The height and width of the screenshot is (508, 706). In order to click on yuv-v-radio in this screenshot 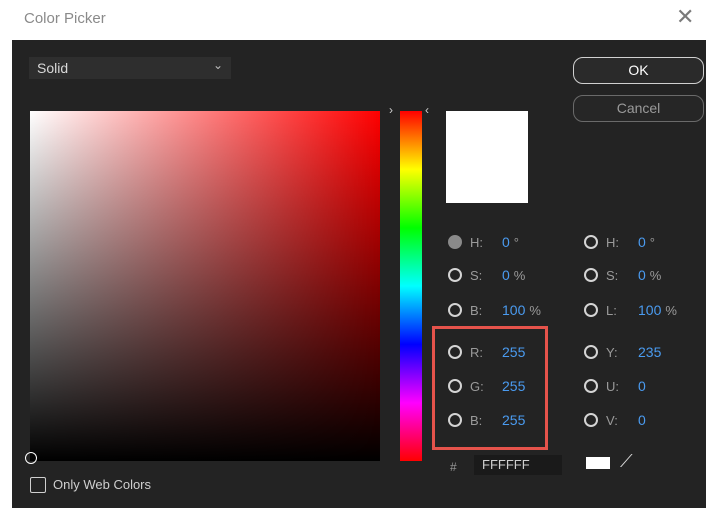, I will do `click(591, 420)`.